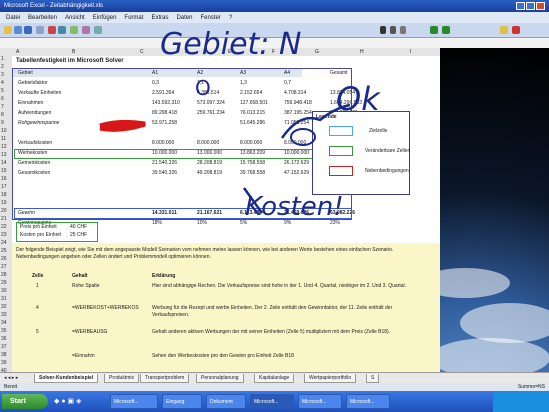 This screenshot has width=549, height=412. Describe the element at coordinates (287, 223) in the screenshot. I see `value-cell: 9%` at that location.